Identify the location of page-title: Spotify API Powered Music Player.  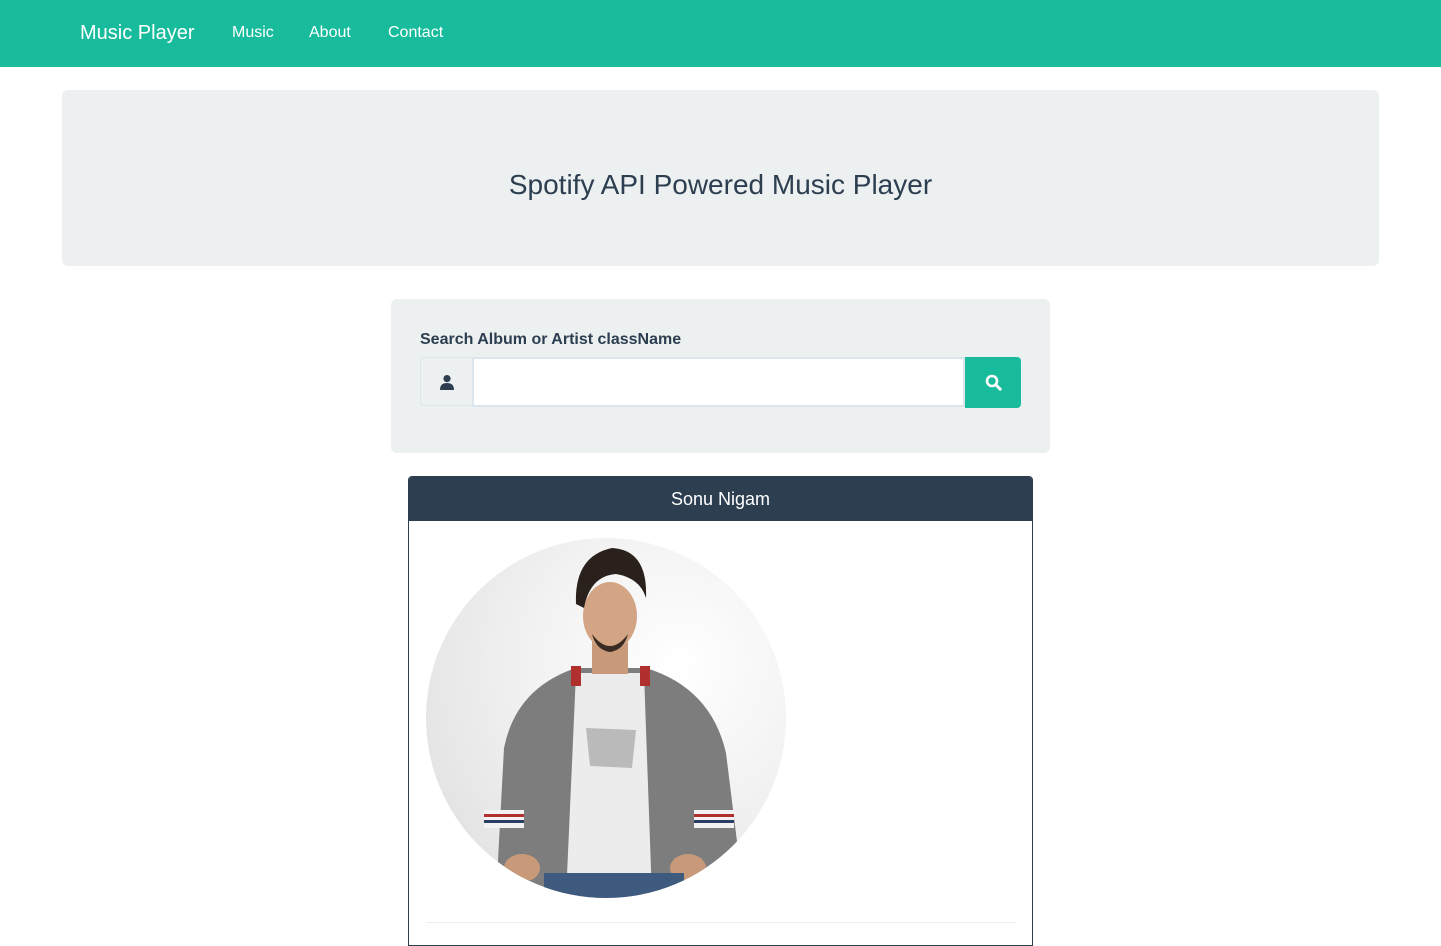
(720, 184).